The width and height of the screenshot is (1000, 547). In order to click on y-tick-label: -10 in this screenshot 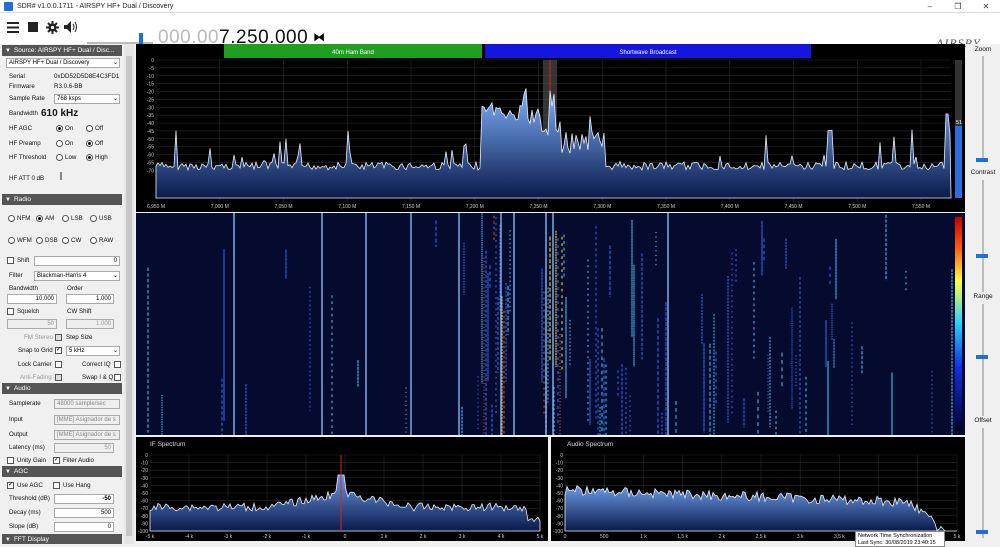, I will do `click(144, 464)`.